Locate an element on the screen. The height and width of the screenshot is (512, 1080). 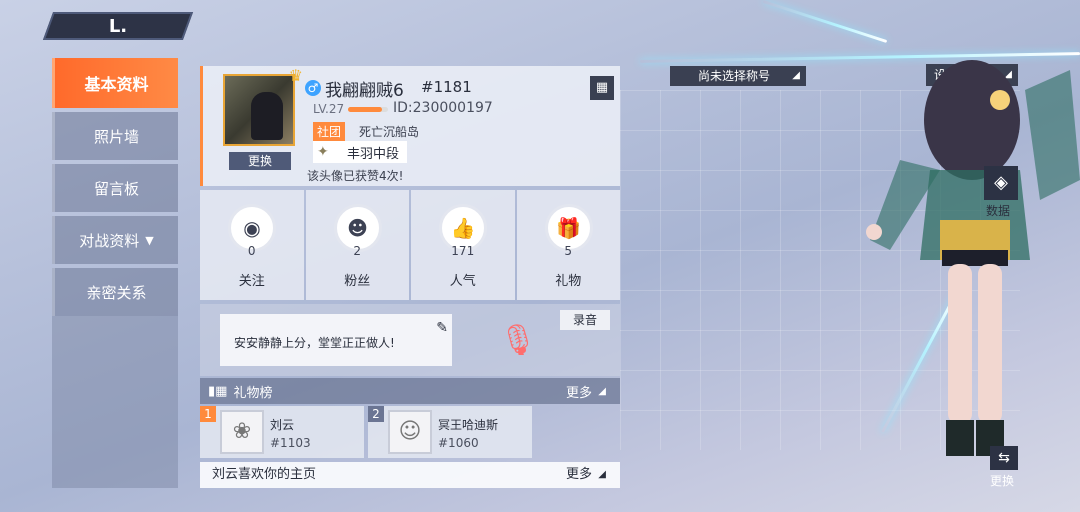
stat-label: 礼物 is located at coordinates (568, 281).